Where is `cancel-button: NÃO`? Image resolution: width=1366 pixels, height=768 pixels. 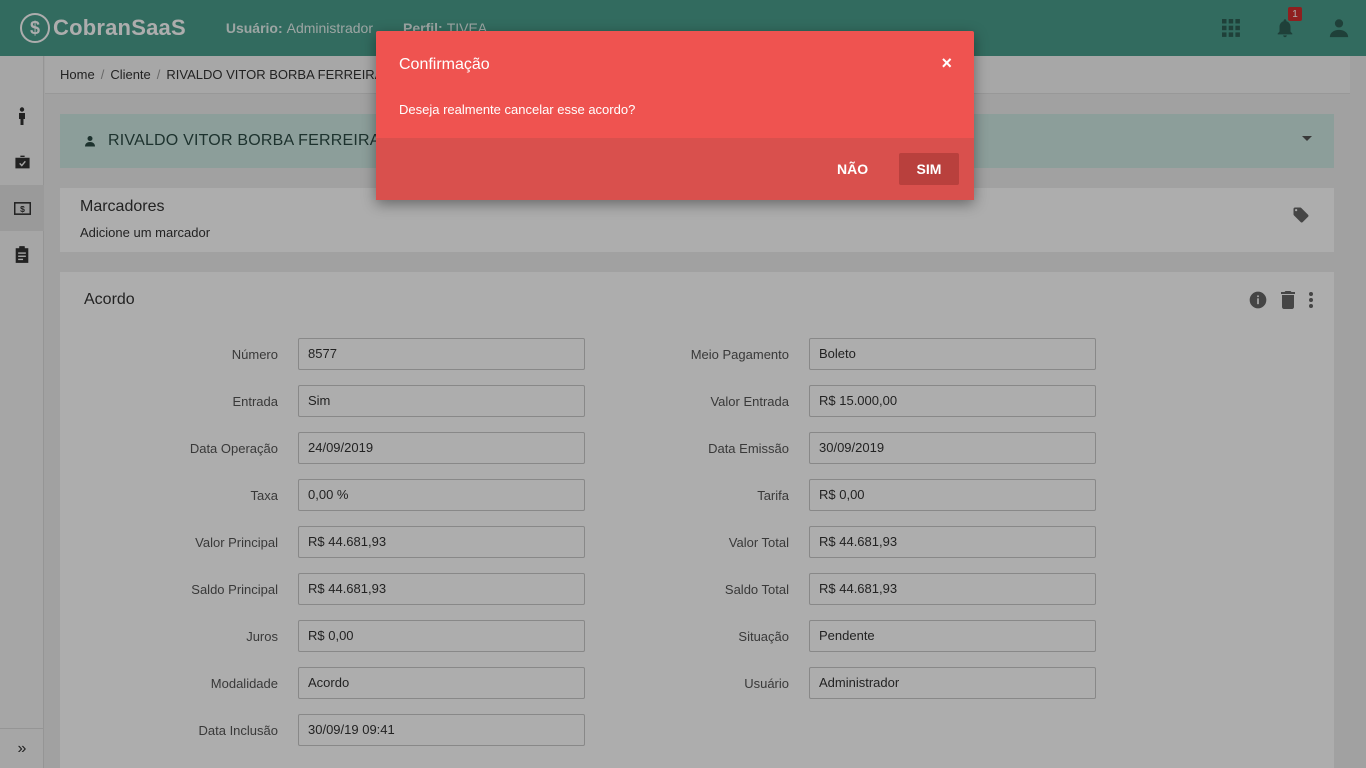 cancel-button: NÃO is located at coordinates (852, 169).